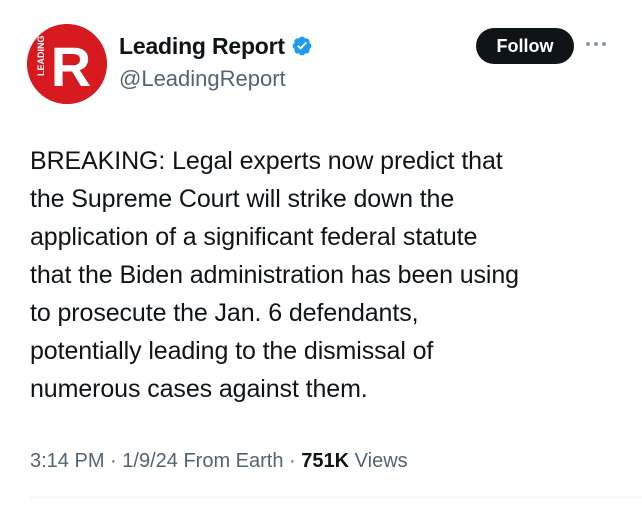  What do you see at coordinates (596, 44) in the screenshot?
I see `more-dots-icon` at bounding box center [596, 44].